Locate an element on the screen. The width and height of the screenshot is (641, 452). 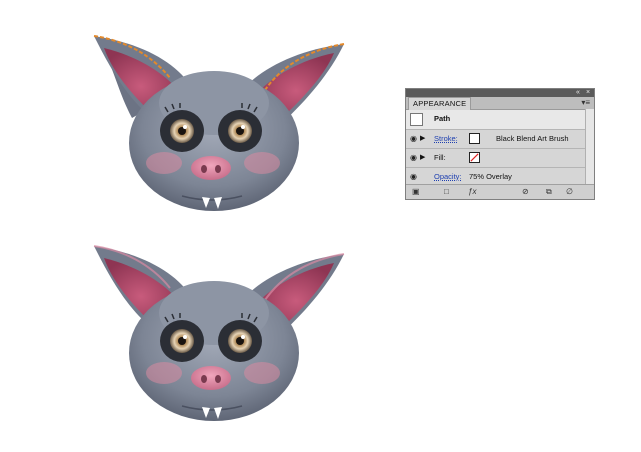
new-stroke-icon: ▣ is located at coordinates (416, 192).